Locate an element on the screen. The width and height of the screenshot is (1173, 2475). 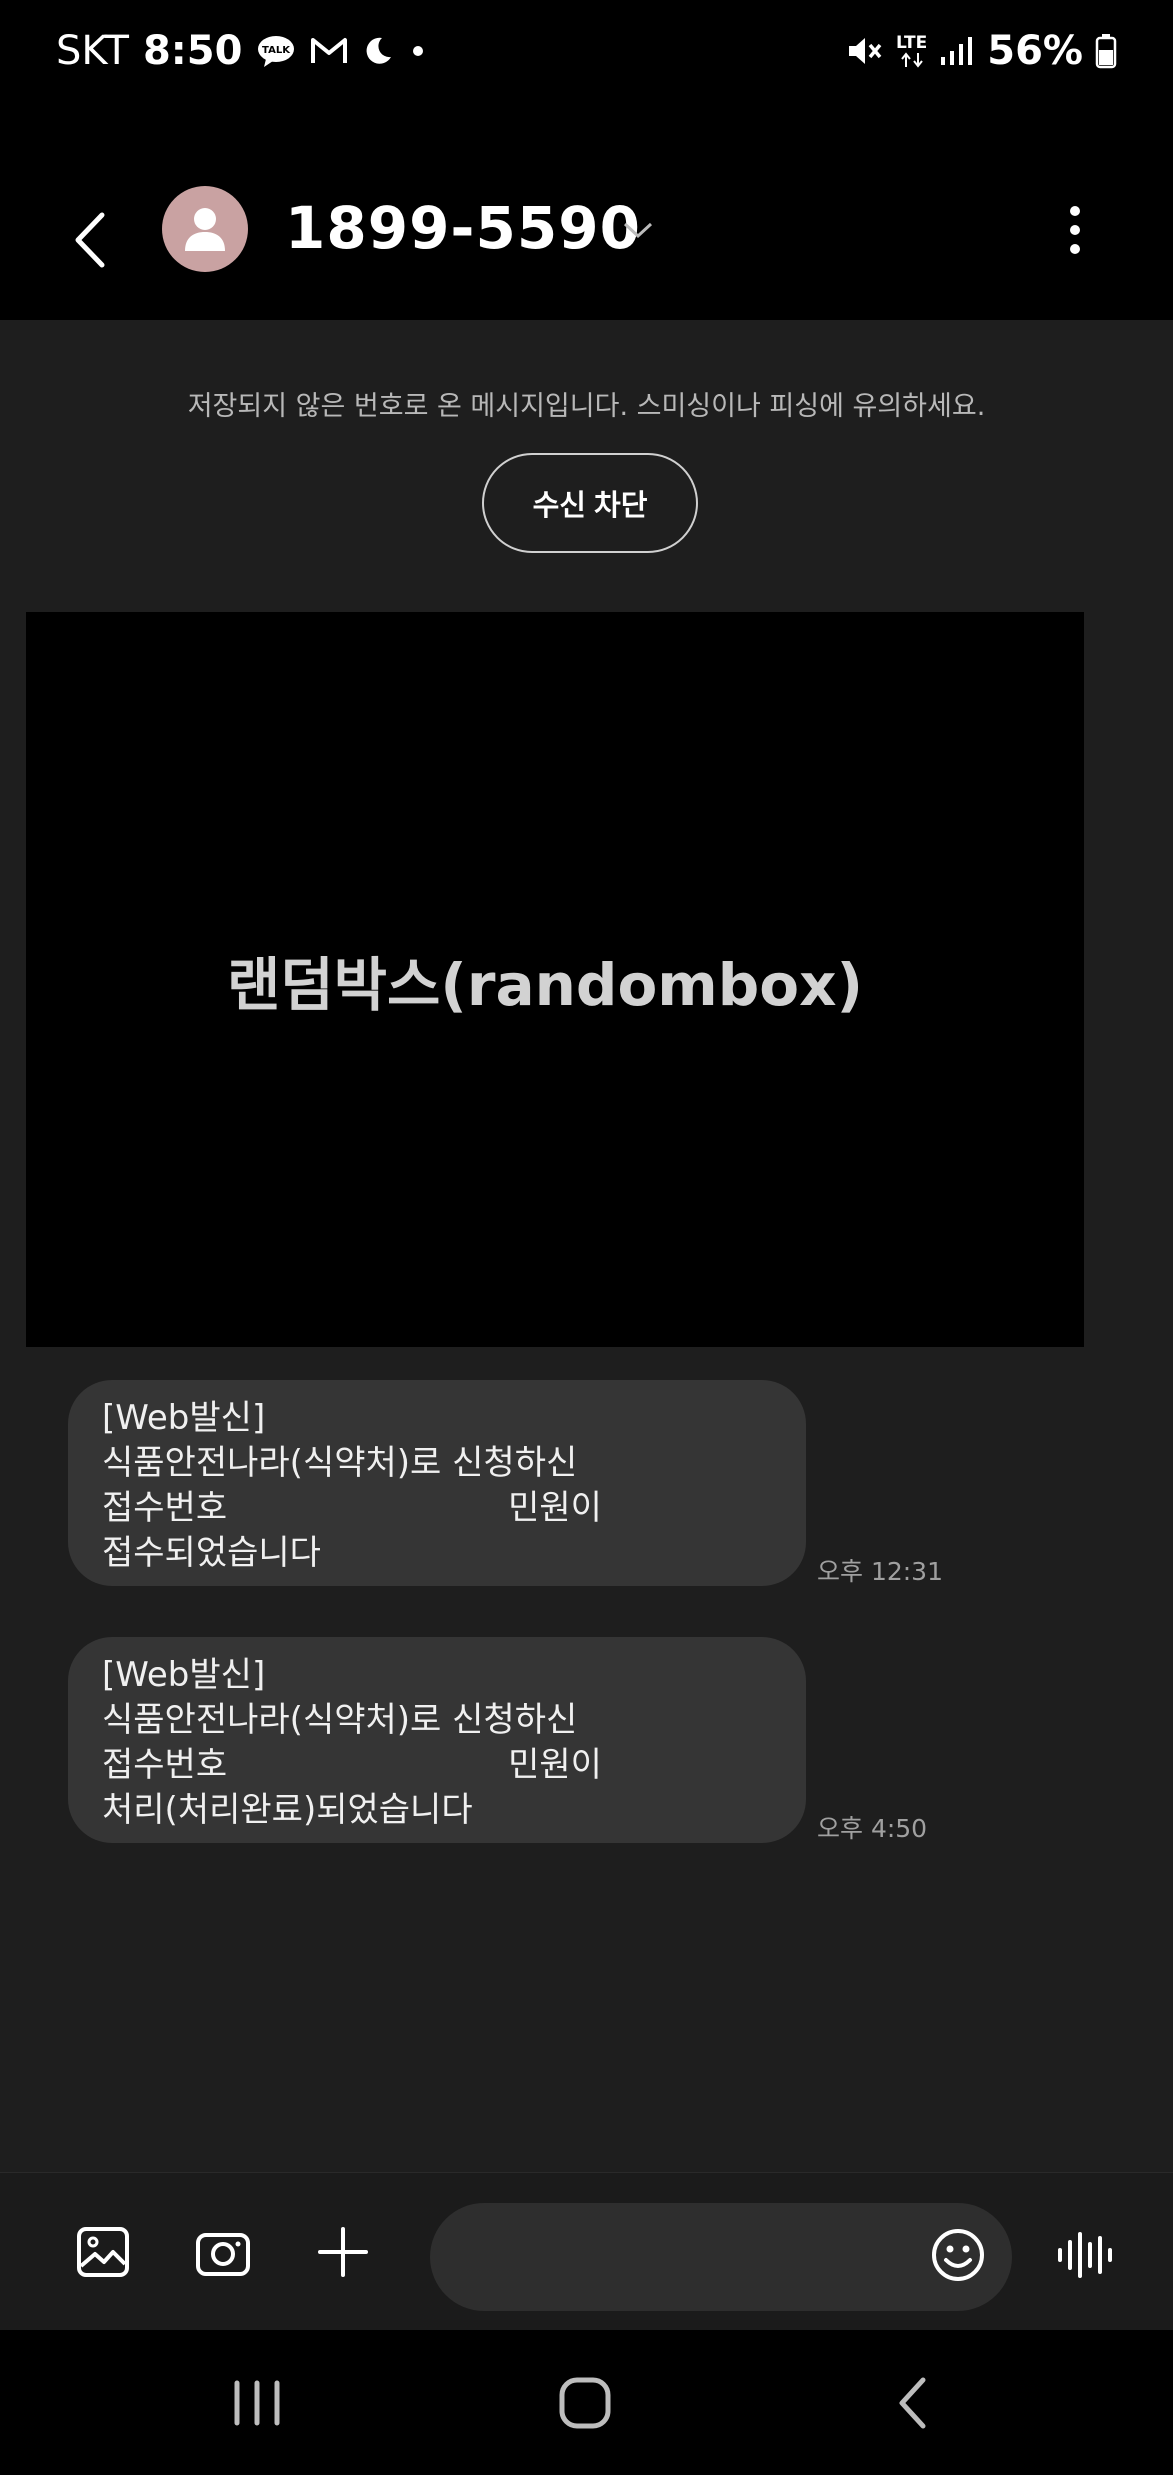
contact-name: 1899-5590 is located at coordinates (463, 228).